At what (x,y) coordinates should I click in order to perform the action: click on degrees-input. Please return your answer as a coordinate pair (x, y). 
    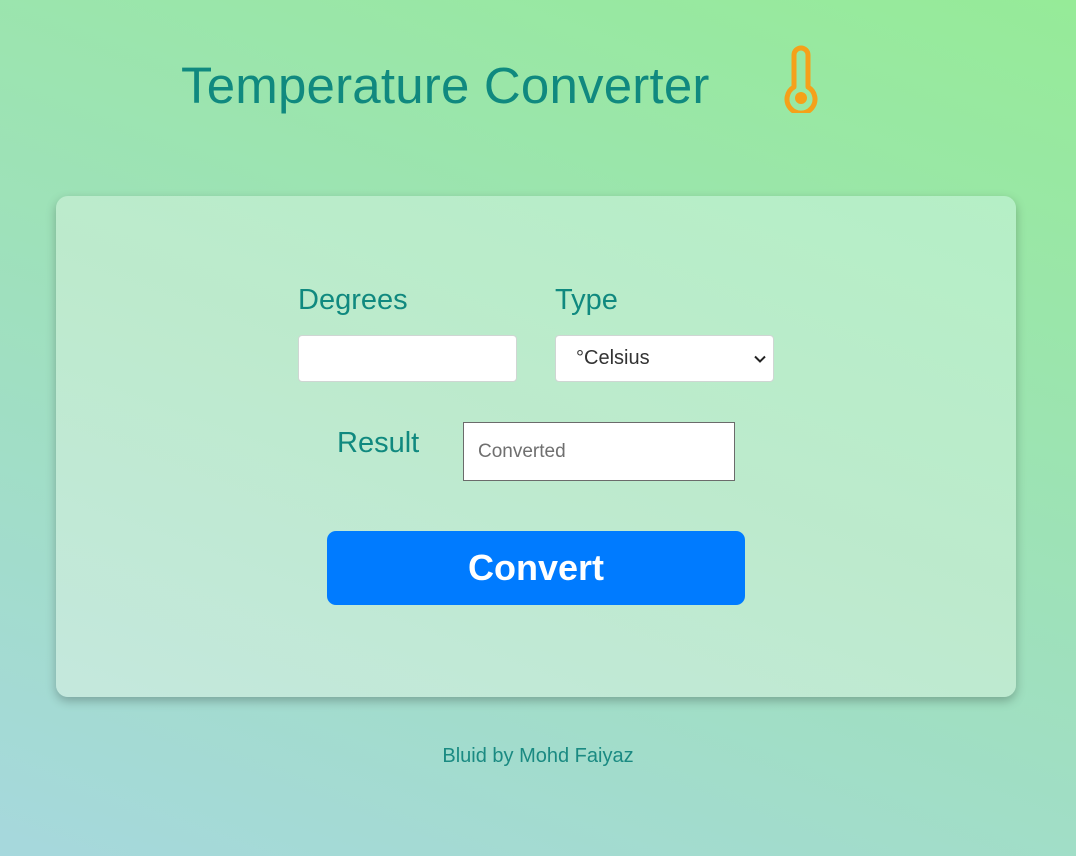
    Looking at the image, I should click on (407, 358).